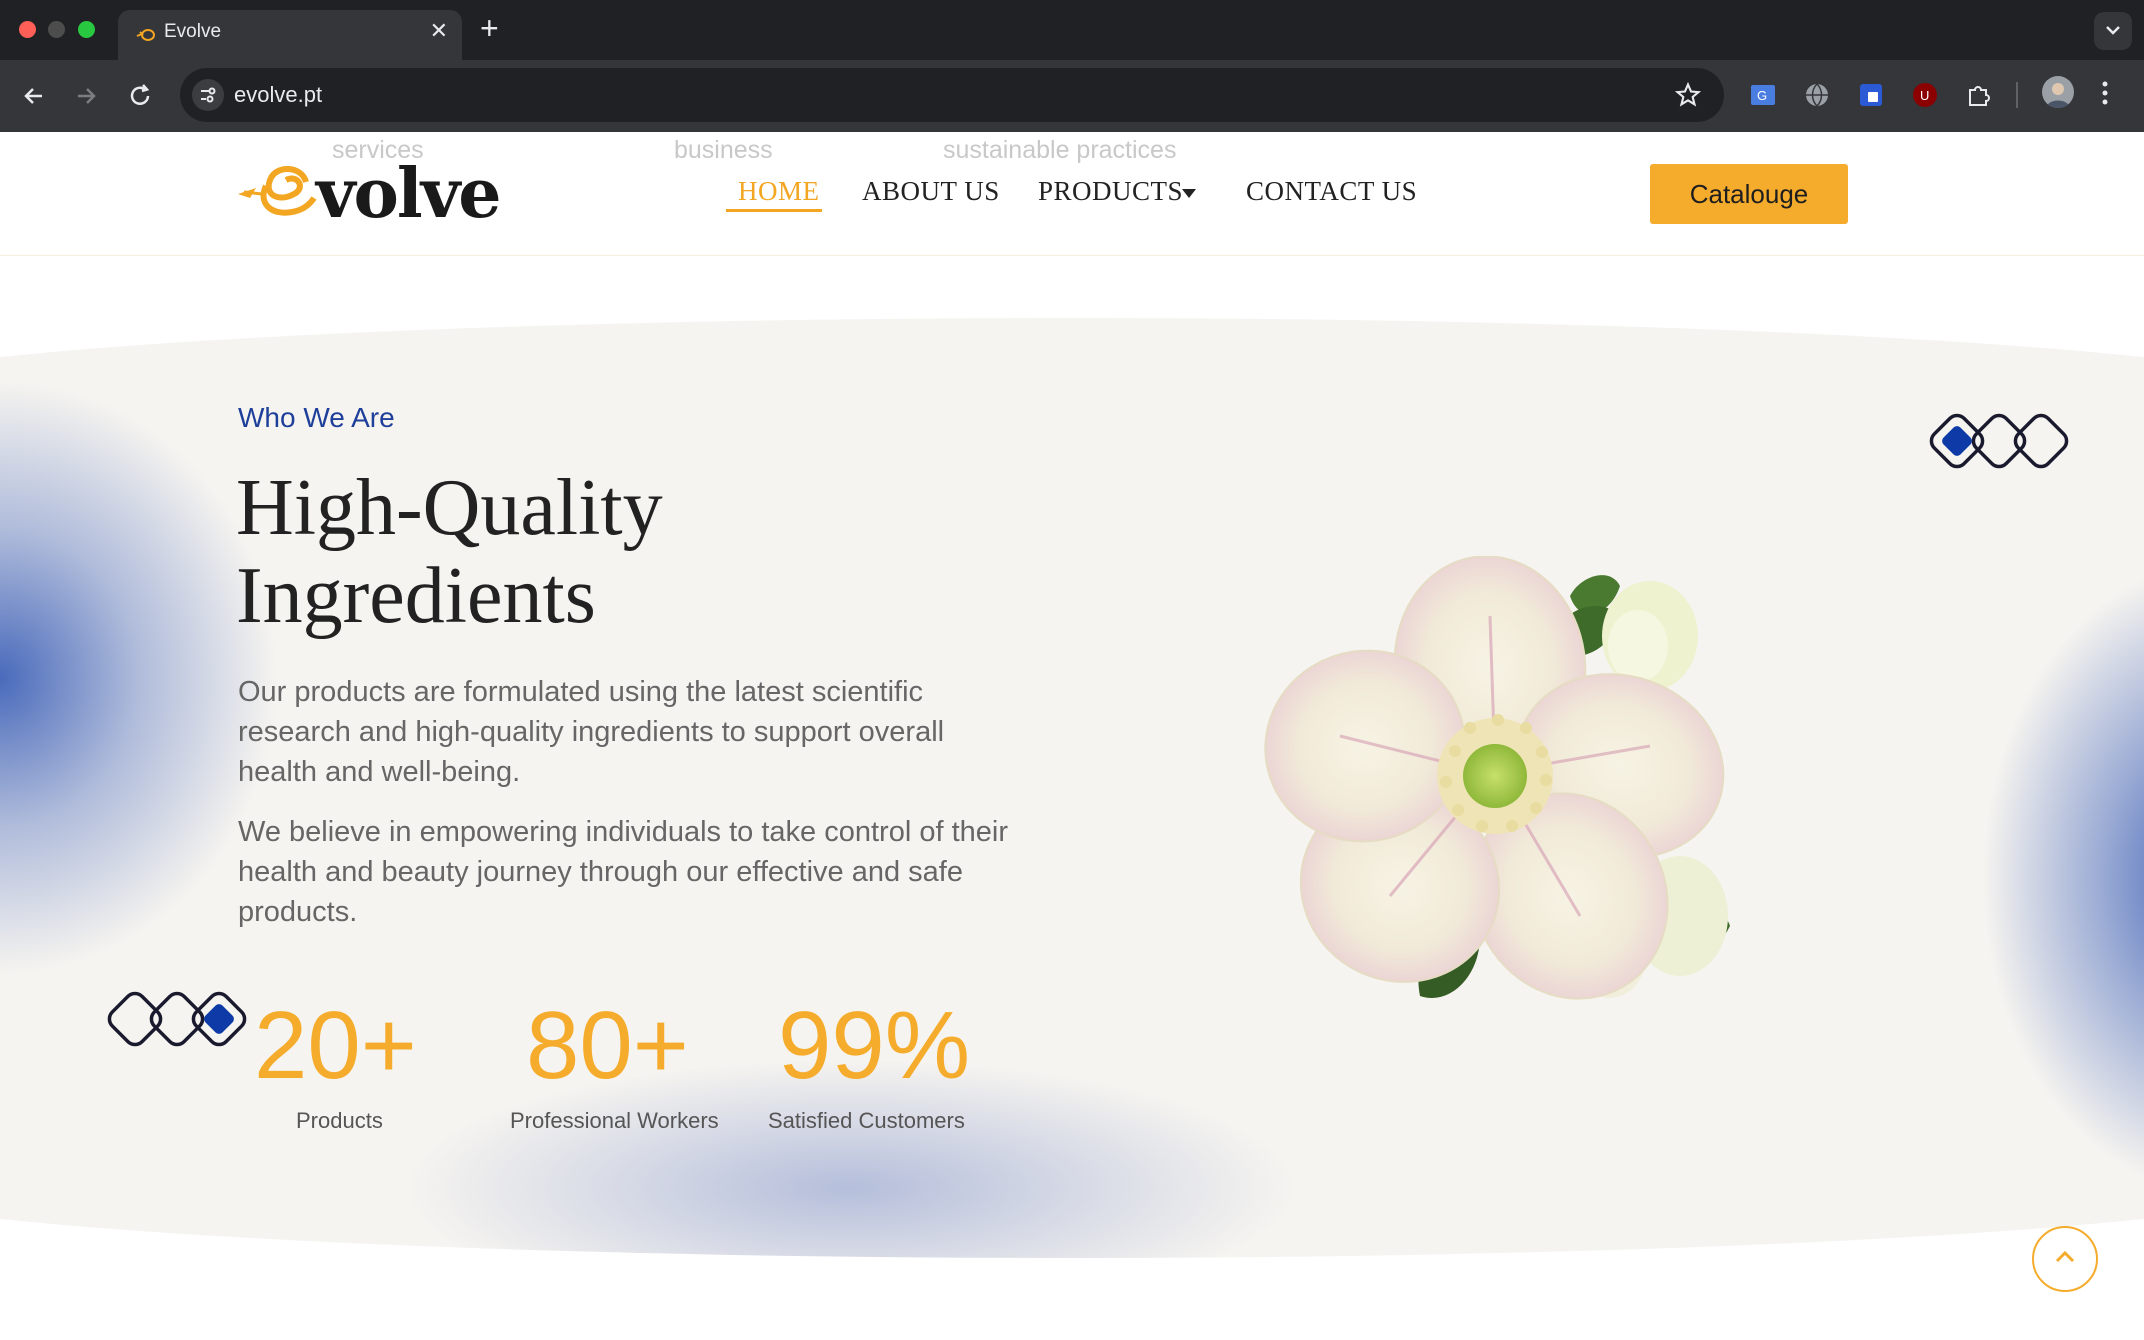 The height and width of the screenshot is (1340, 2144). I want to click on evolve-logo: volve, so click(371, 194).